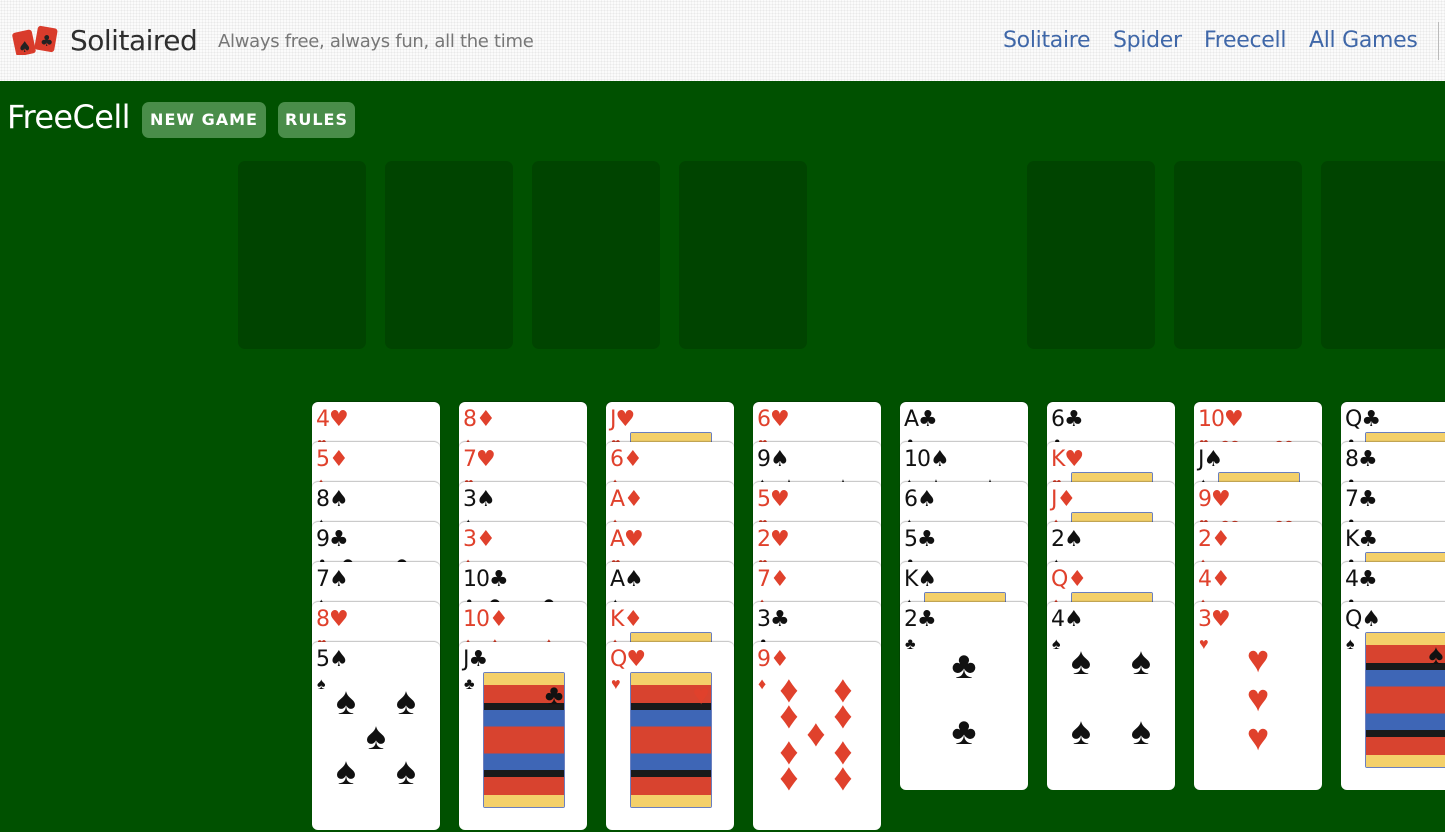  Describe the element at coordinates (1063, 499) in the screenshot. I see `card-rank-label: J♦` at that location.